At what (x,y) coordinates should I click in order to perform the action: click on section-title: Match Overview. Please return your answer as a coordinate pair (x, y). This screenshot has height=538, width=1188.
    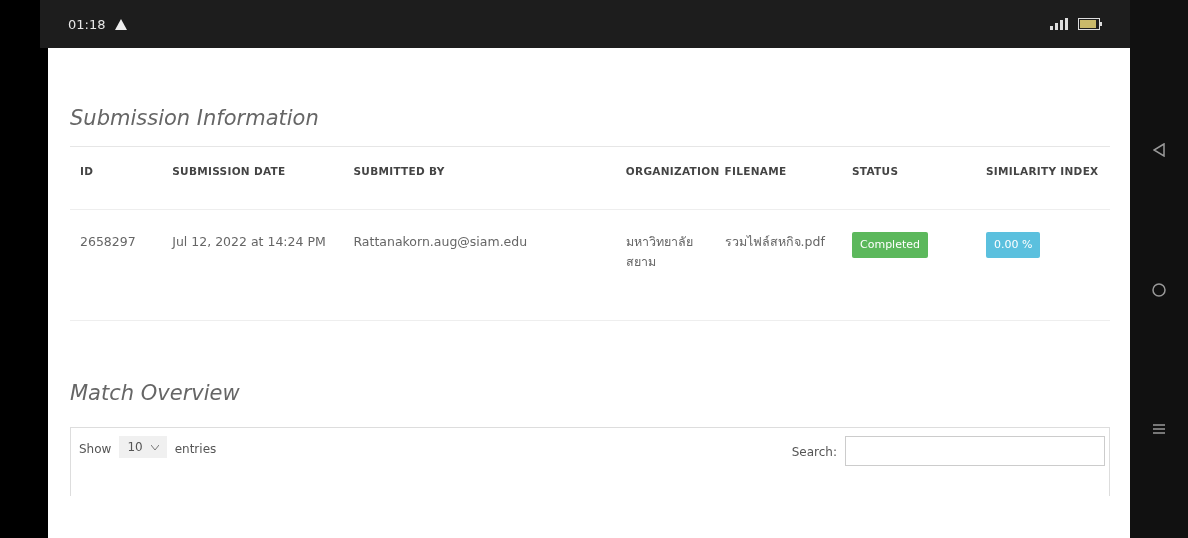
    Looking at the image, I should click on (155, 393).